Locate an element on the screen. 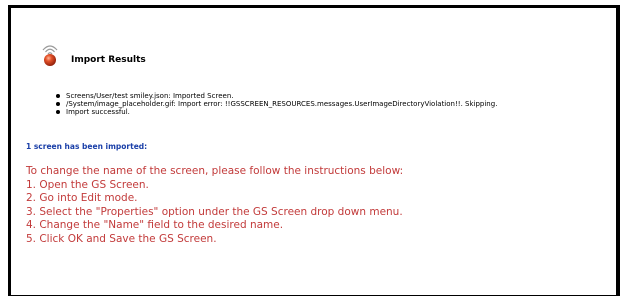 This screenshot has width=626, height=301. imported-count-heading: 1 screen has been imported: is located at coordinates (87, 146).